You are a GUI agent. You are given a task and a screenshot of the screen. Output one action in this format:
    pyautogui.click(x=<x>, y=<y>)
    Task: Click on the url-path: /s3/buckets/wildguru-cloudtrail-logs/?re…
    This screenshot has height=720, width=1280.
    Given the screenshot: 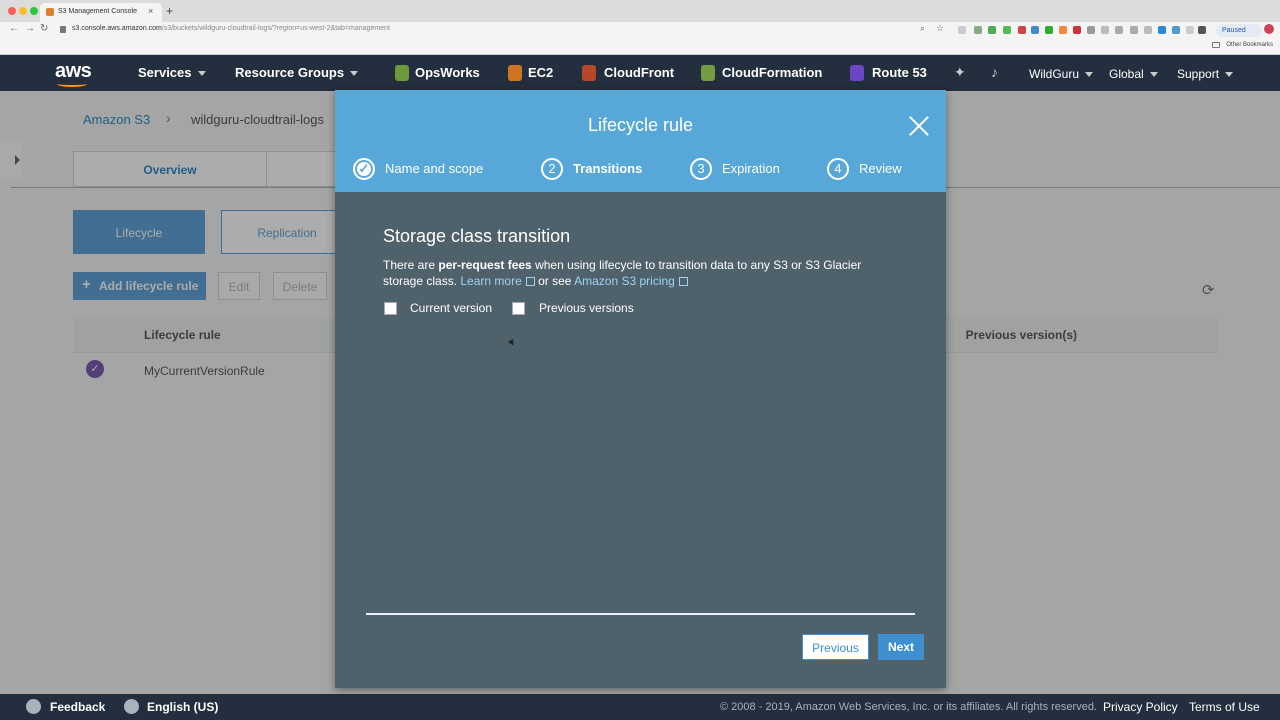 What is the action you would take?
    pyautogui.click(x=275, y=28)
    